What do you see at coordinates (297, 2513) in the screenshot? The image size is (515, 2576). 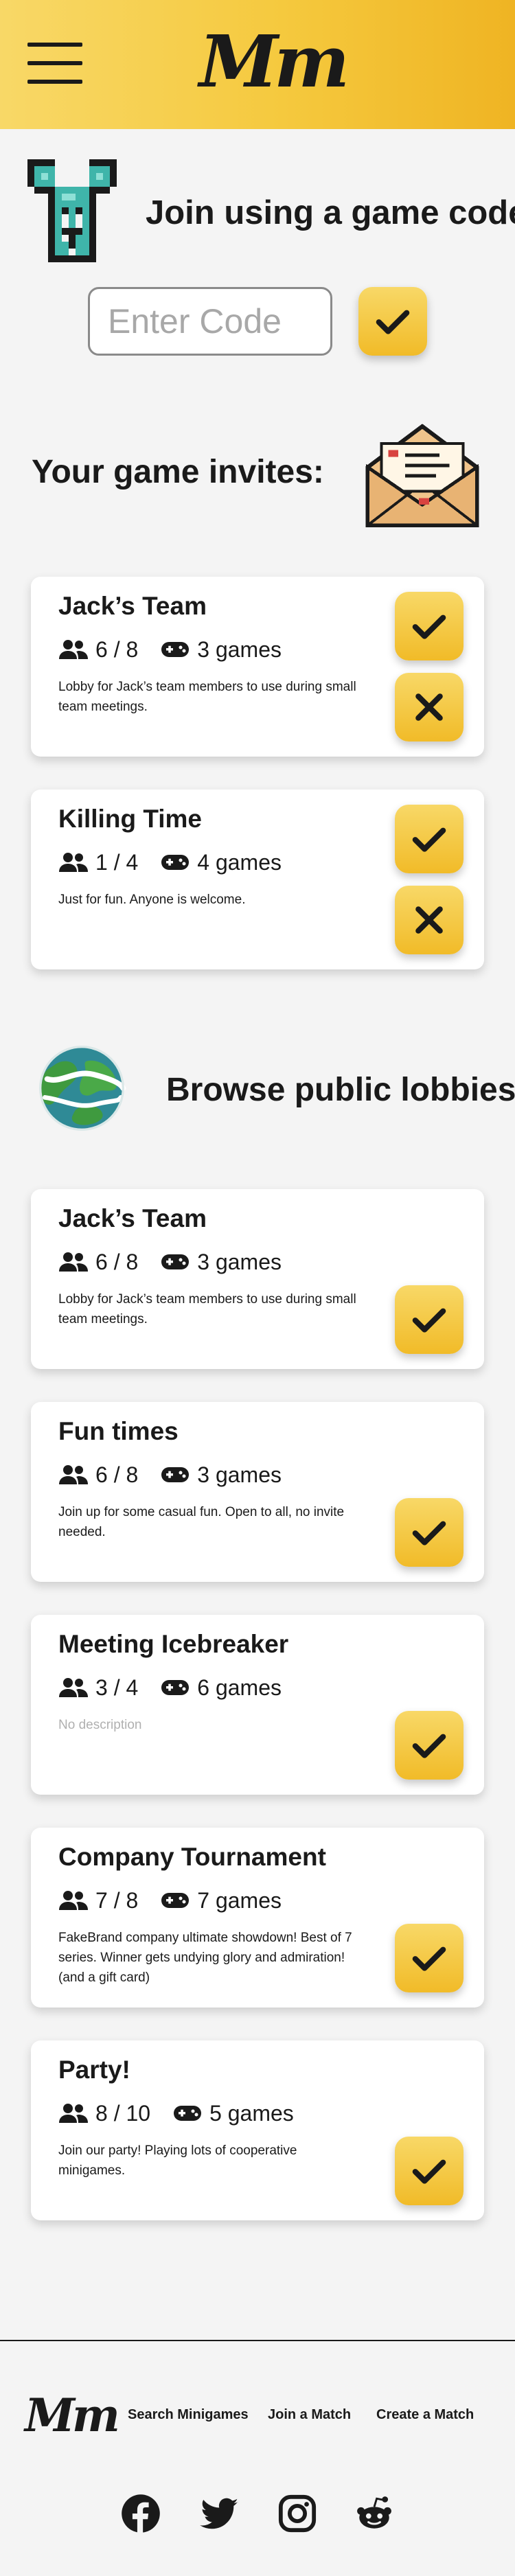 I see `instagram-icon` at bounding box center [297, 2513].